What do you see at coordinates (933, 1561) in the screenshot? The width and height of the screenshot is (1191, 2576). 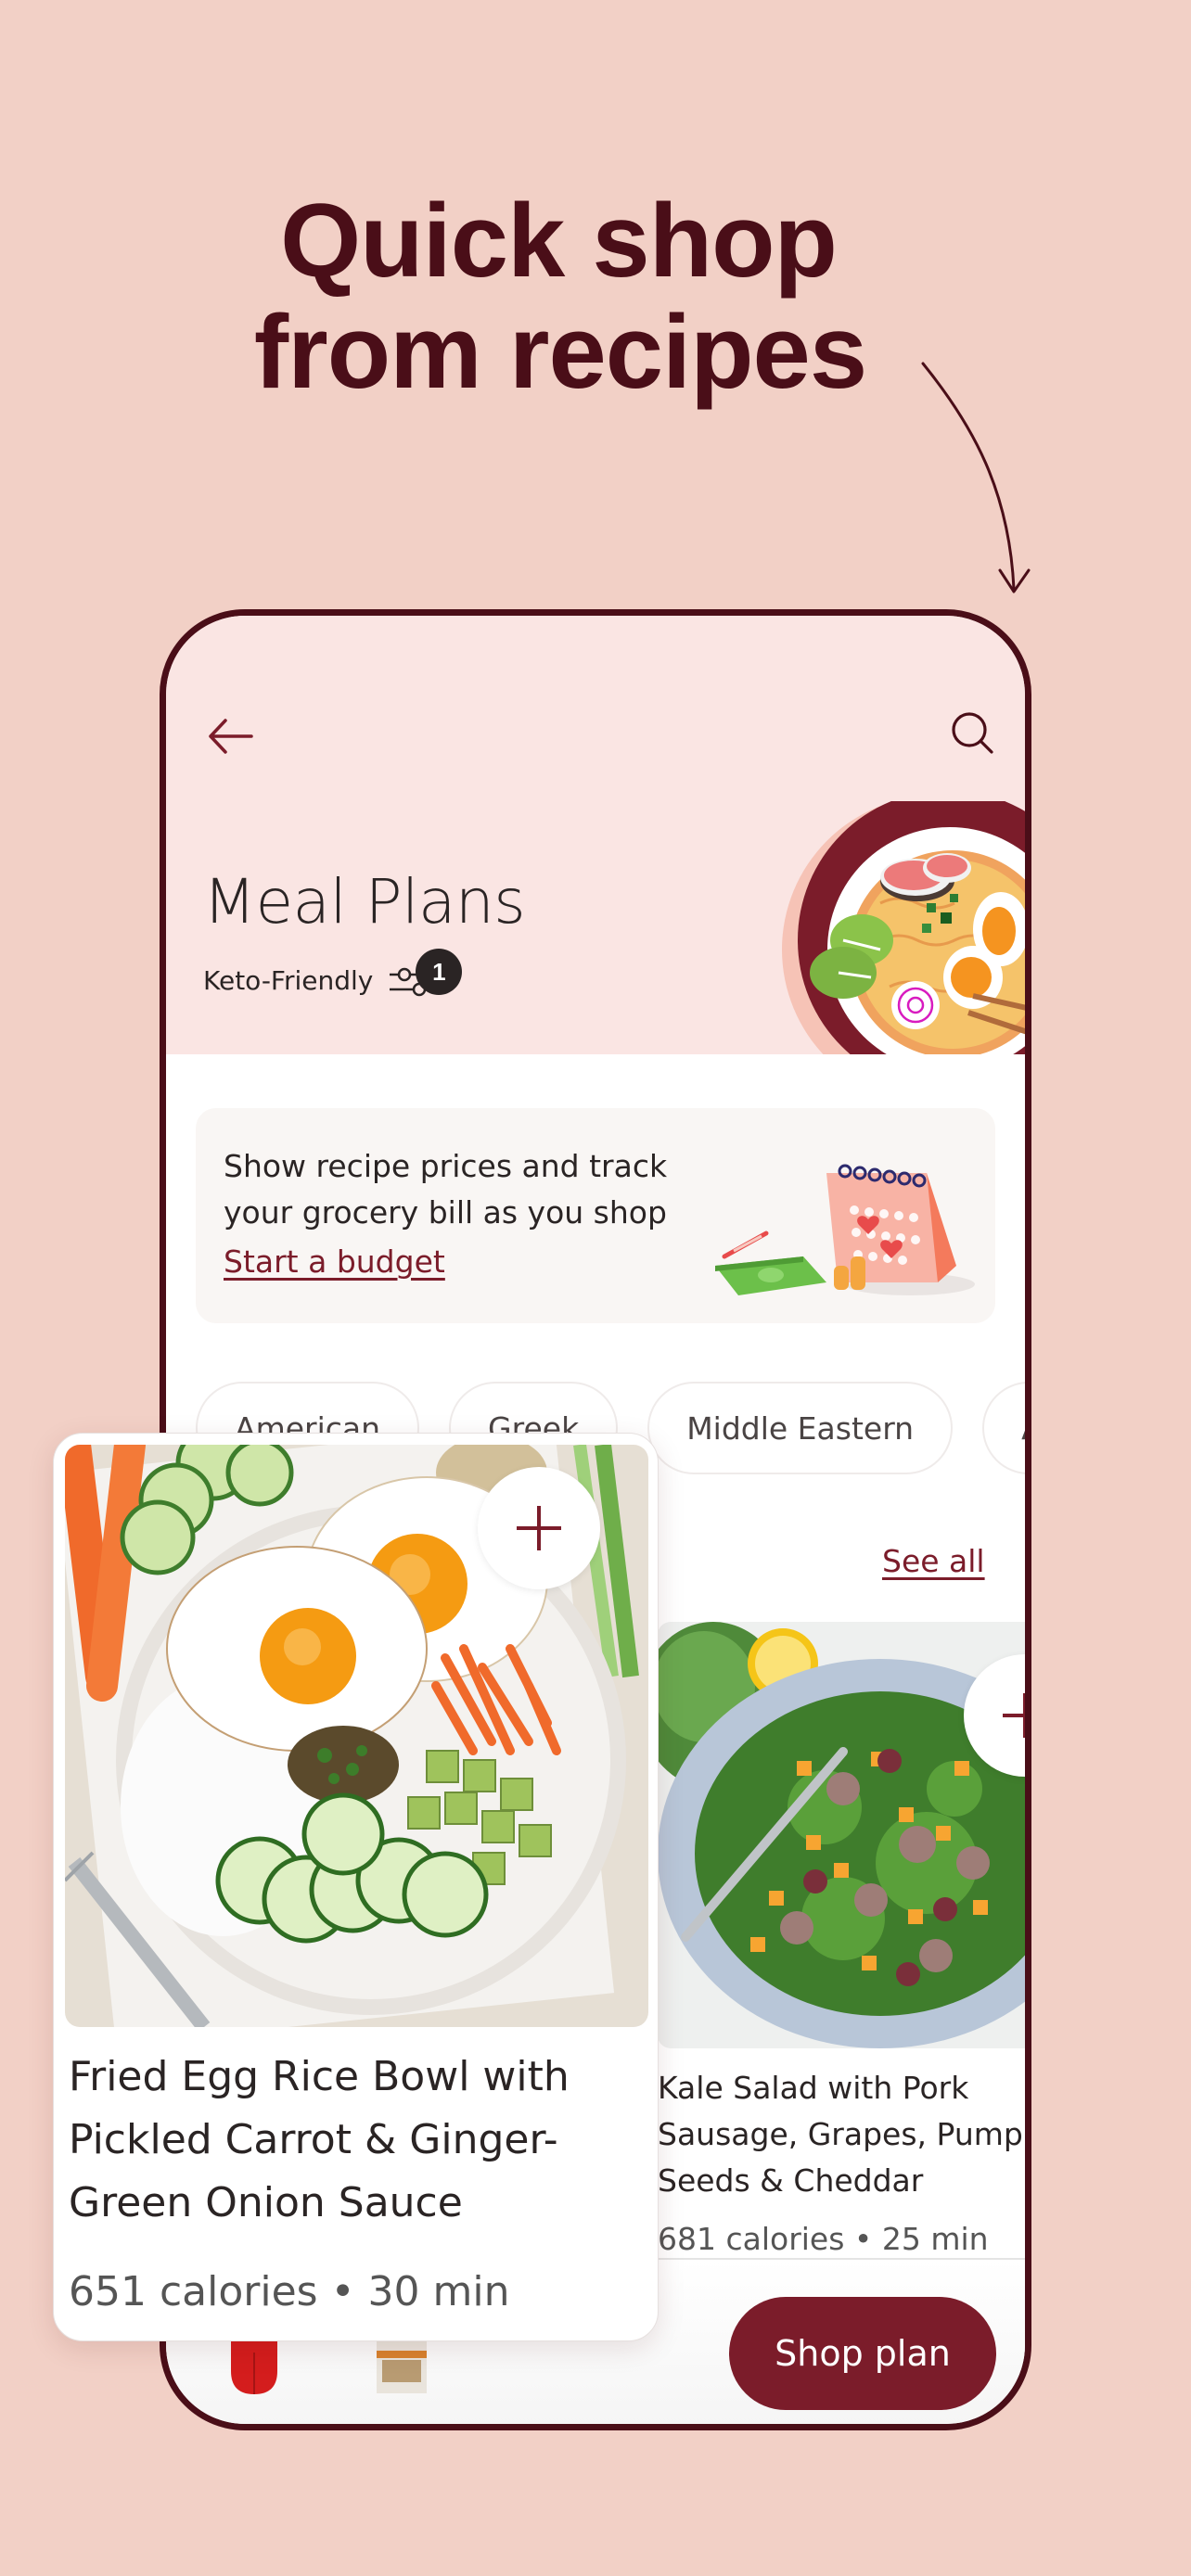 I see `see-all-link: See all` at bounding box center [933, 1561].